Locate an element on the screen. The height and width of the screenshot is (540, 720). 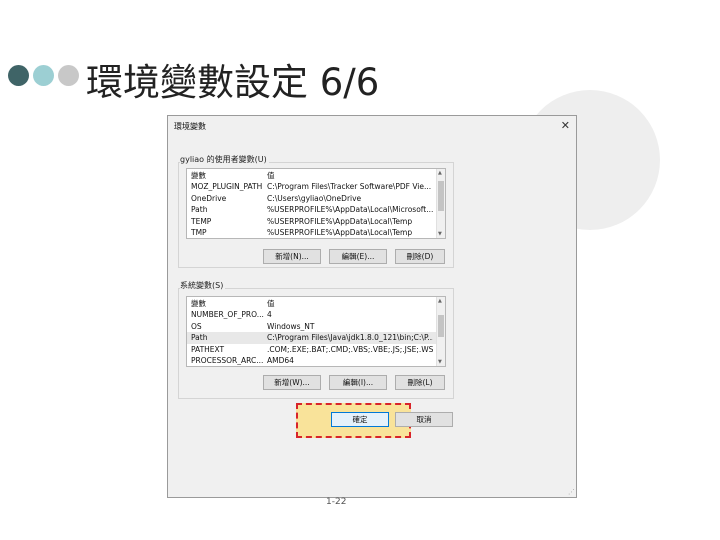
system-variables-label: 系統變數(S) is located at coordinates (203, 285).